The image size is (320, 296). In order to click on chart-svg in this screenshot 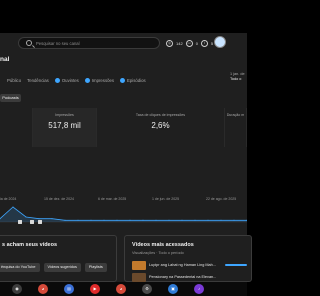, I will do `click(123, 215)`.